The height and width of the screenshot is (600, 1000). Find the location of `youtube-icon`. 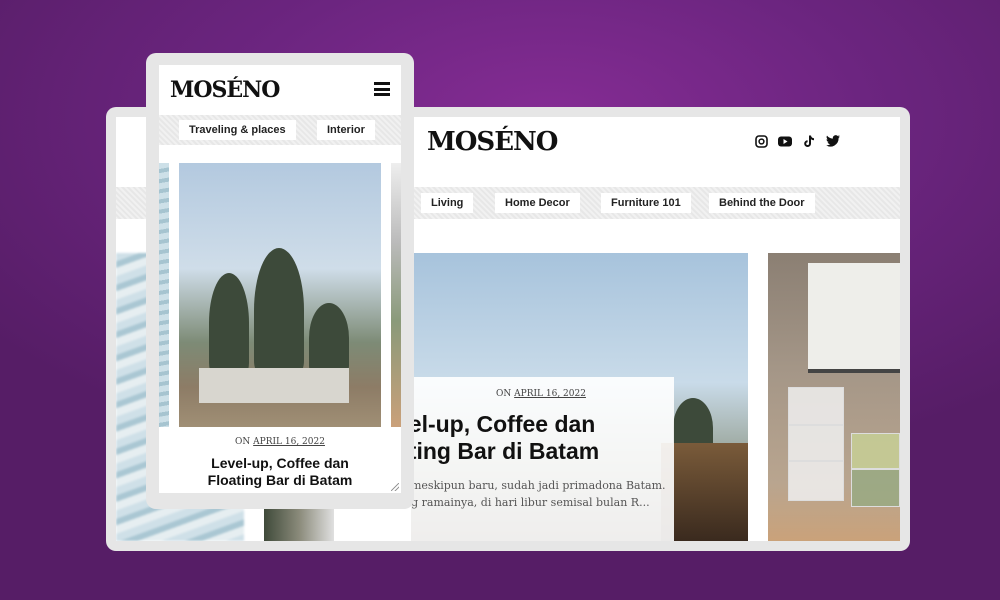

youtube-icon is located at coordinates (785, 141).